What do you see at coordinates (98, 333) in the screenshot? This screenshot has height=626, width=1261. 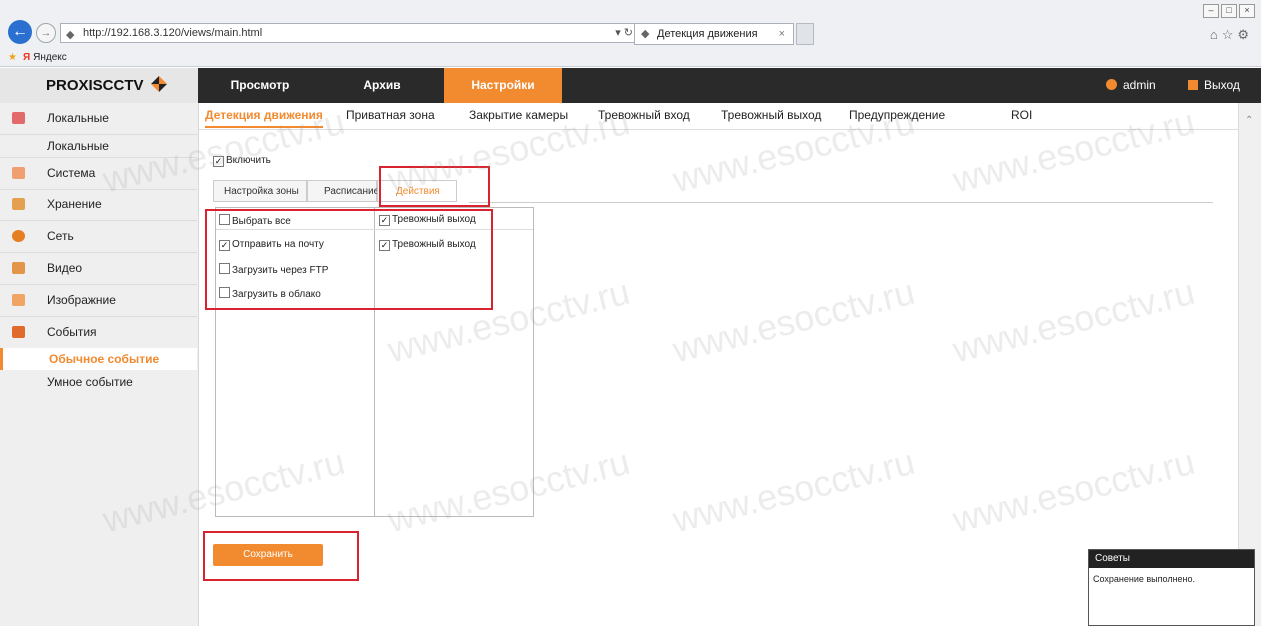 I see `sidebar-item-events: События` at bounding box center [98, 333].